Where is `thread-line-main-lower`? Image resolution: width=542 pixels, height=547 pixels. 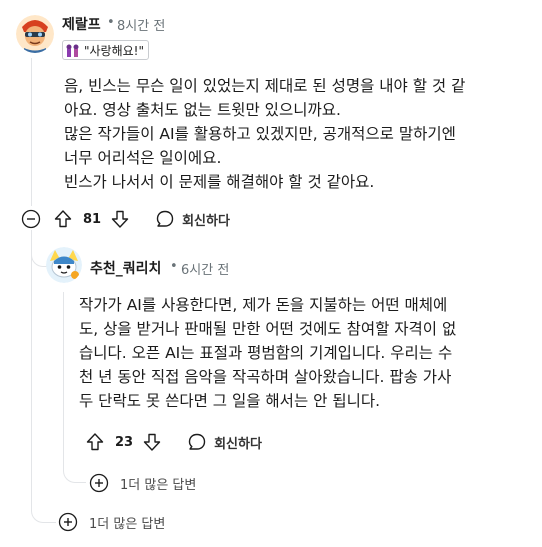
thread-line-main-lower is located at coordinates (31, 370).